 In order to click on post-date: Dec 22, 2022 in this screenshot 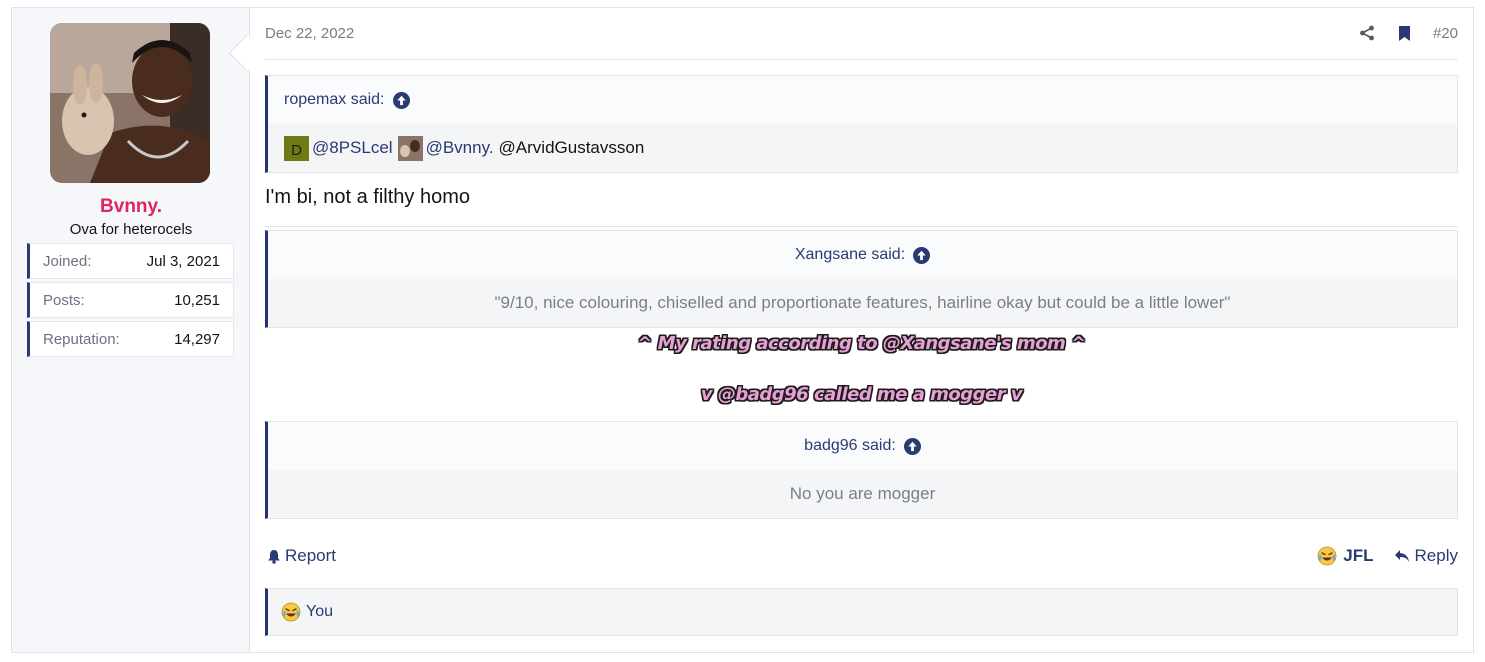, I will do `click(309, 33)`.